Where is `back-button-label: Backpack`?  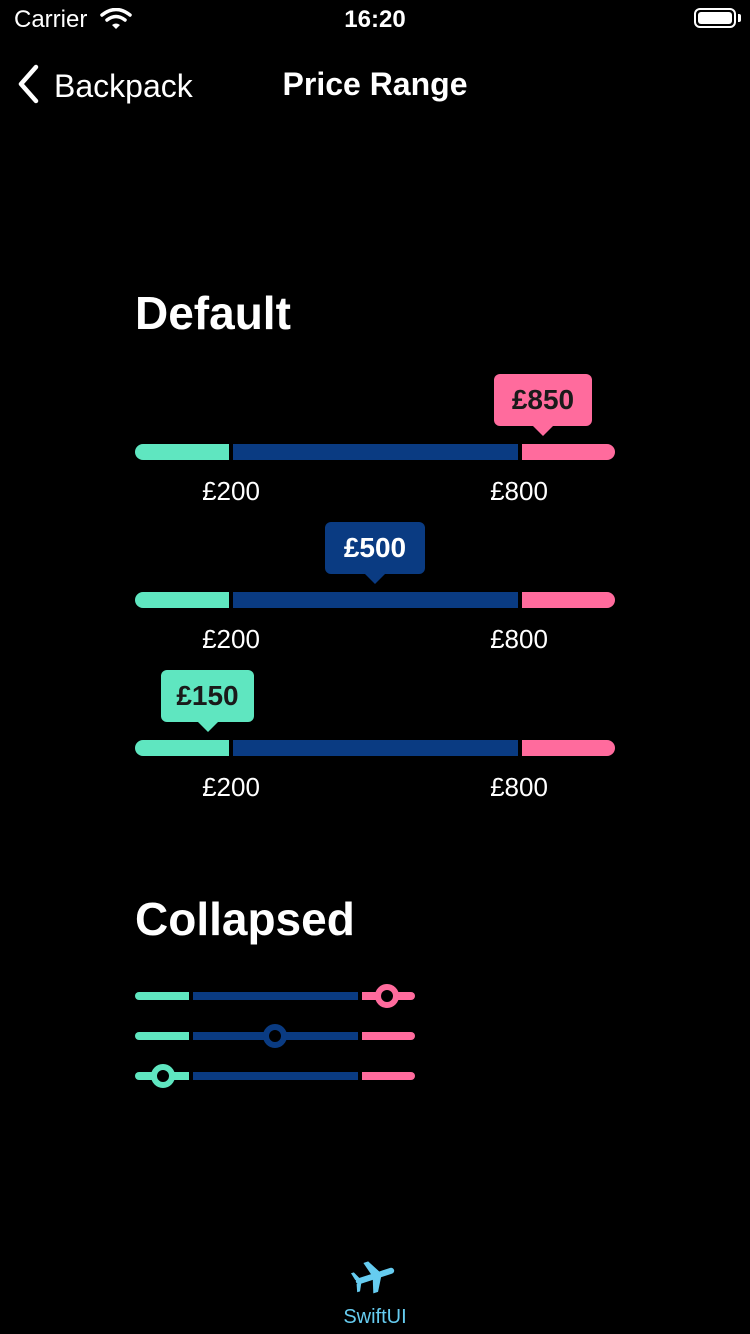
back-button-label: Backpack is located at coordinates (123, 86).